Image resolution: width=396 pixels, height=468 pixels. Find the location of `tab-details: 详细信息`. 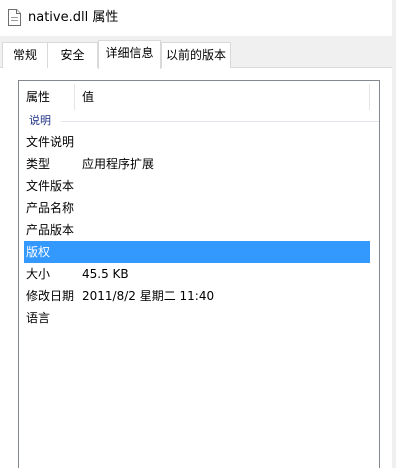

tab-details: 详细信息 is located at coordinates (129, 54).